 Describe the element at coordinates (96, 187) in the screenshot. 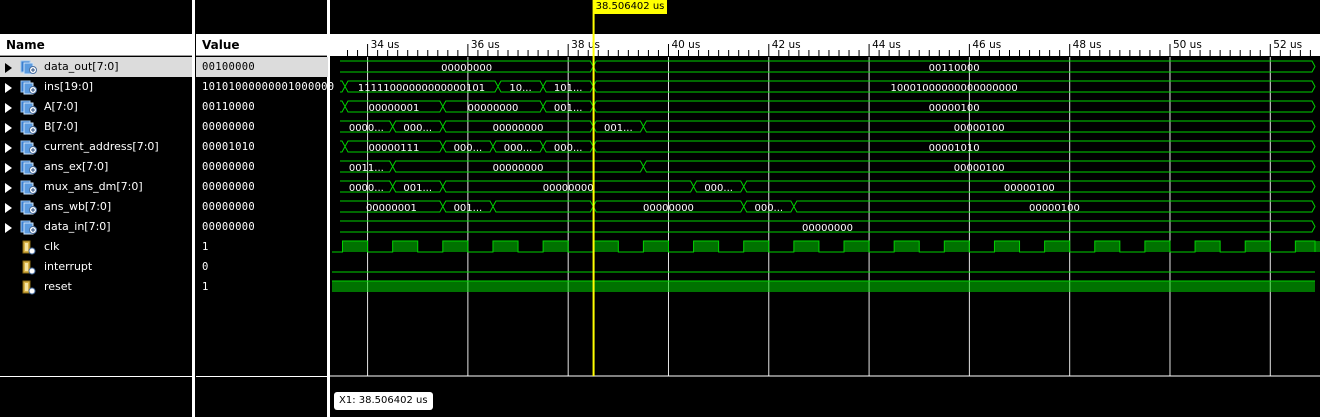

I see `signal-row: mux_ans_dm[7:0]` at that location.